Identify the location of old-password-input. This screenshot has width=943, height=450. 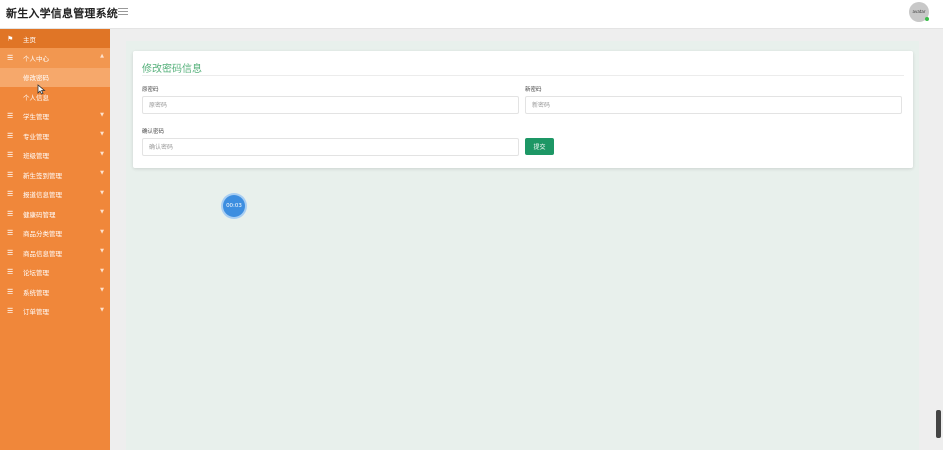
(330, 105).